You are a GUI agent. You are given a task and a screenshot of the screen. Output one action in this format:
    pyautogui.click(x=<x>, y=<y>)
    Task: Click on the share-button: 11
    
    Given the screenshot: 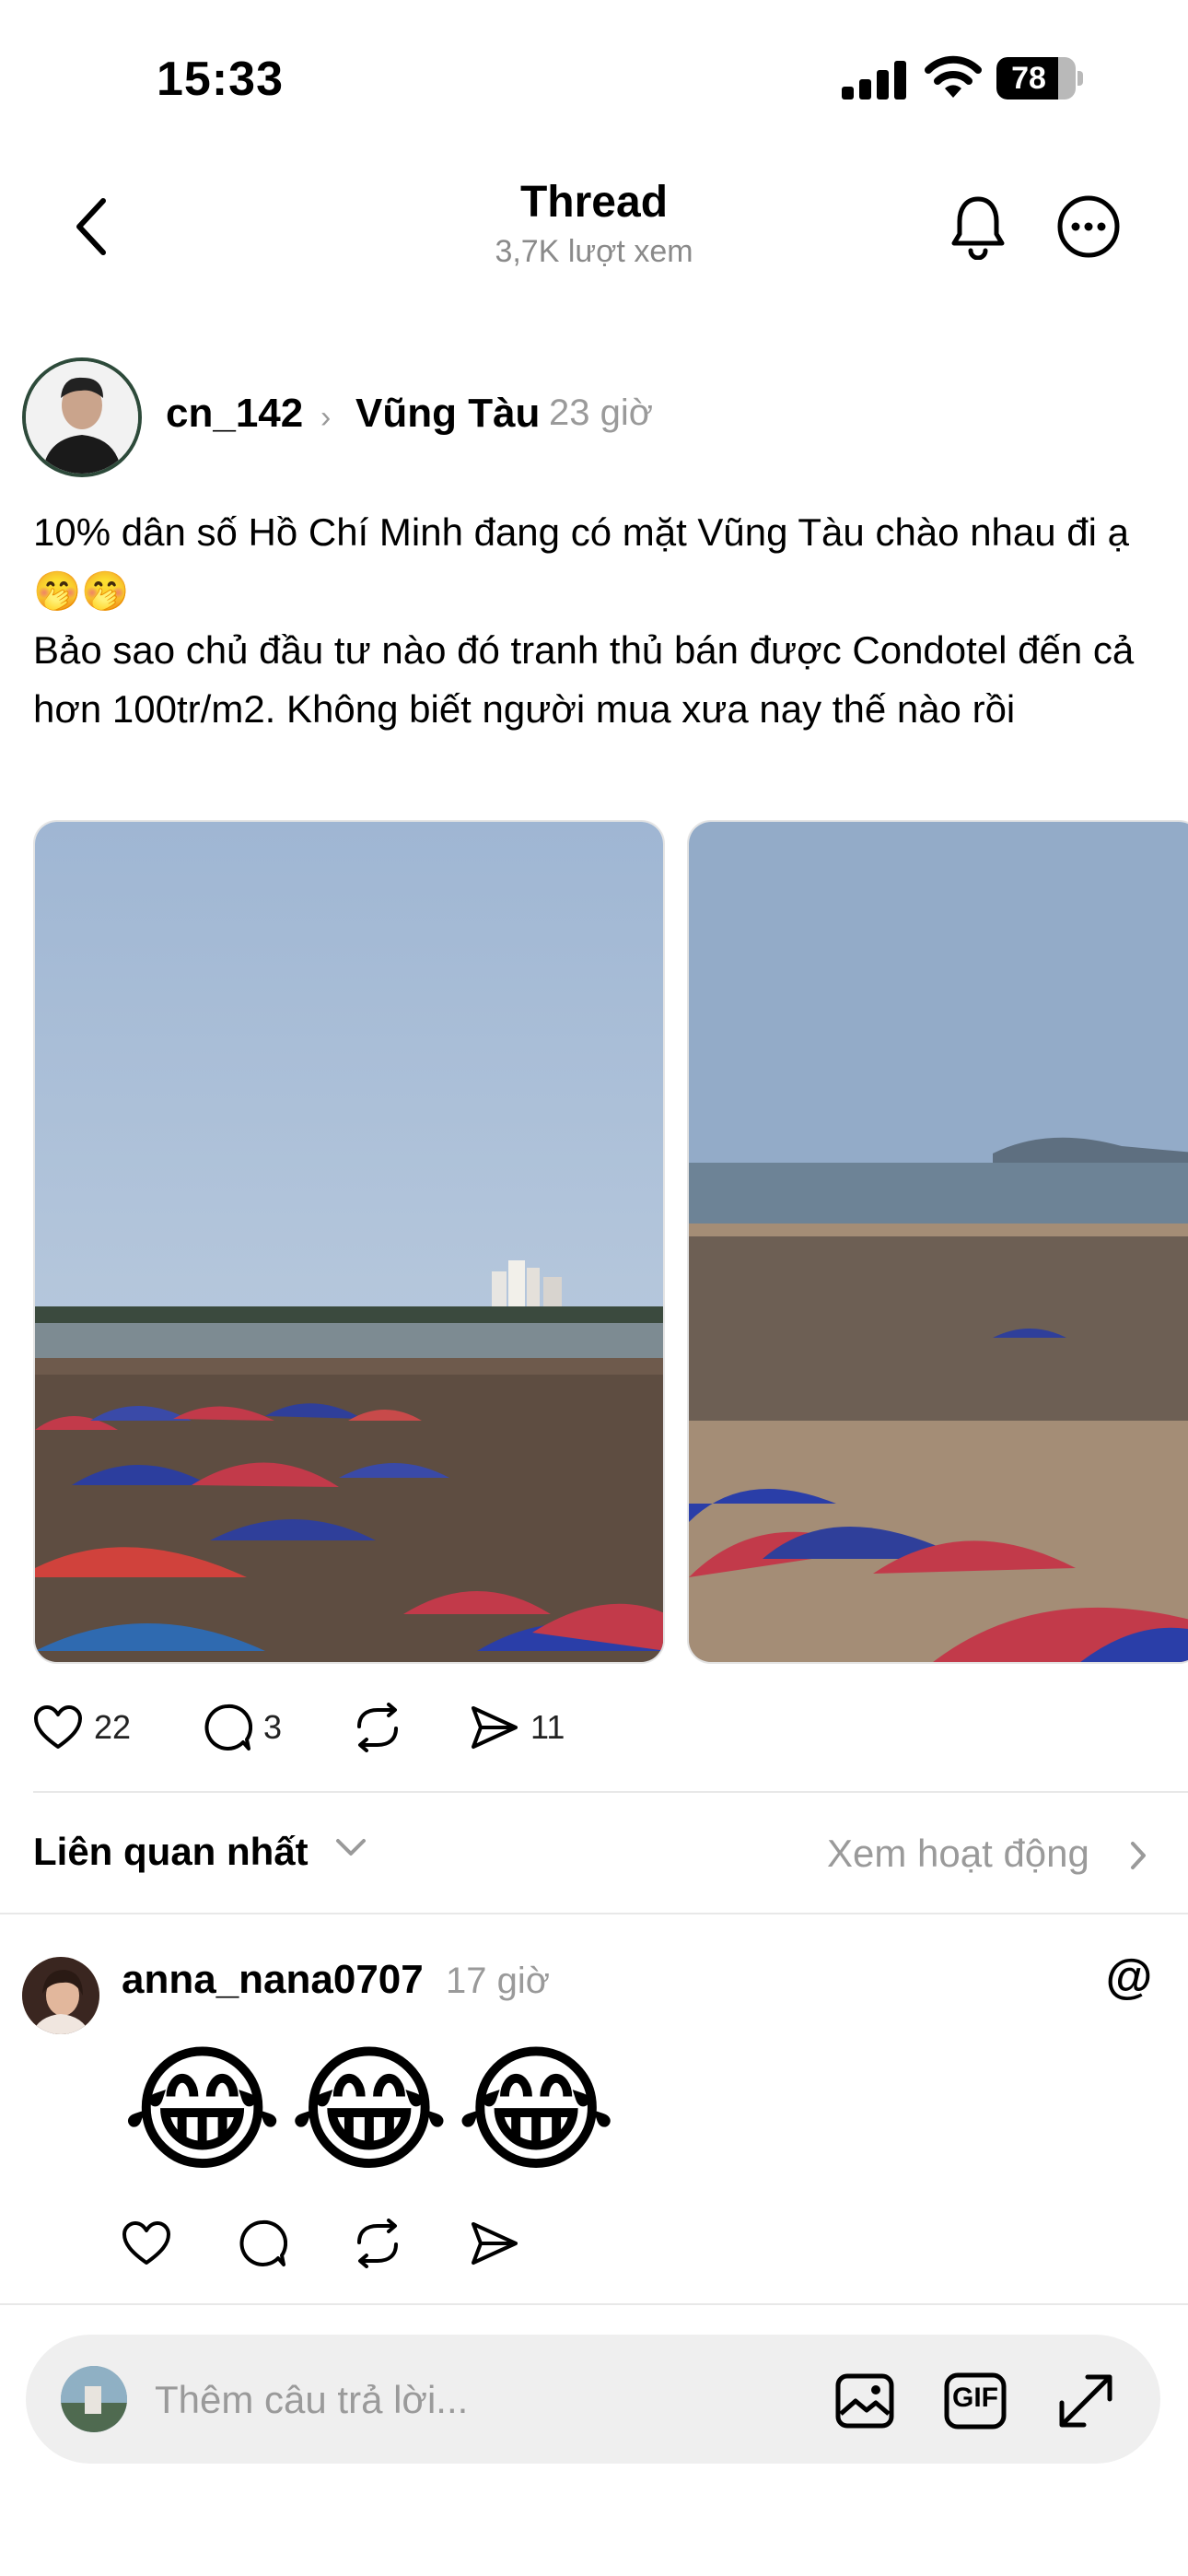 What is the action you would take?
    pyautogui.click(x=517, y=1727)
    